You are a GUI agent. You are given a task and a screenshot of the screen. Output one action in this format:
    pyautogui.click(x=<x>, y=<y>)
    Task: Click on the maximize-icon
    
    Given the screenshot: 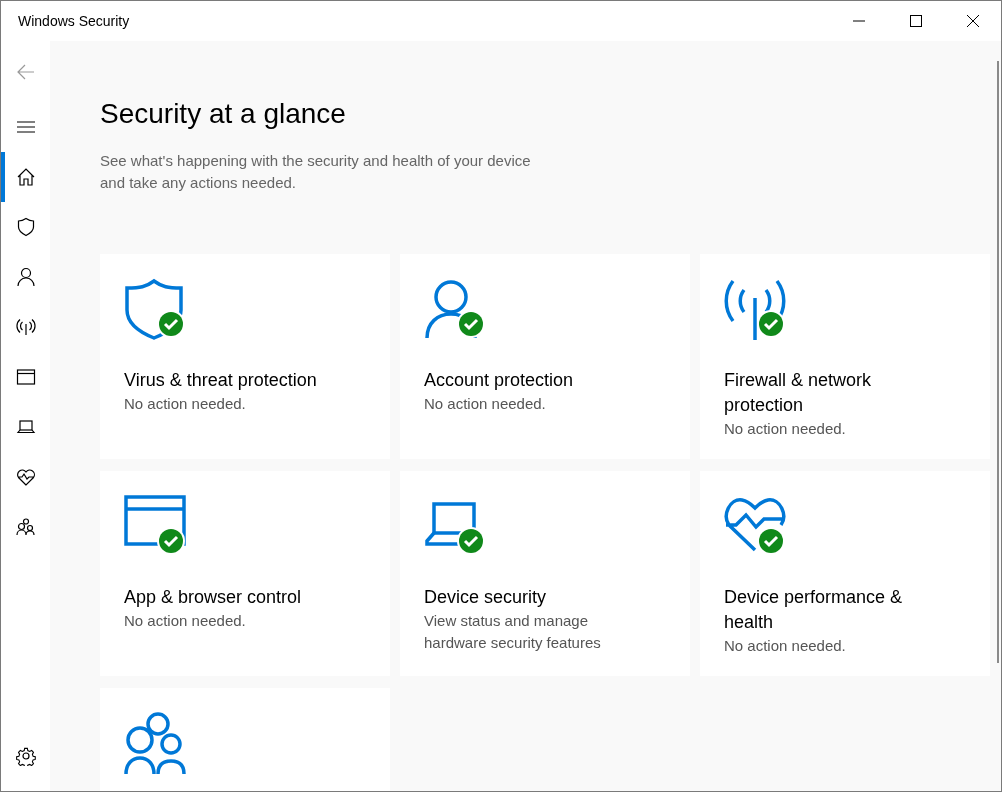 What is the action you would take?
    pyautogui.click(x=915, y=21)
    